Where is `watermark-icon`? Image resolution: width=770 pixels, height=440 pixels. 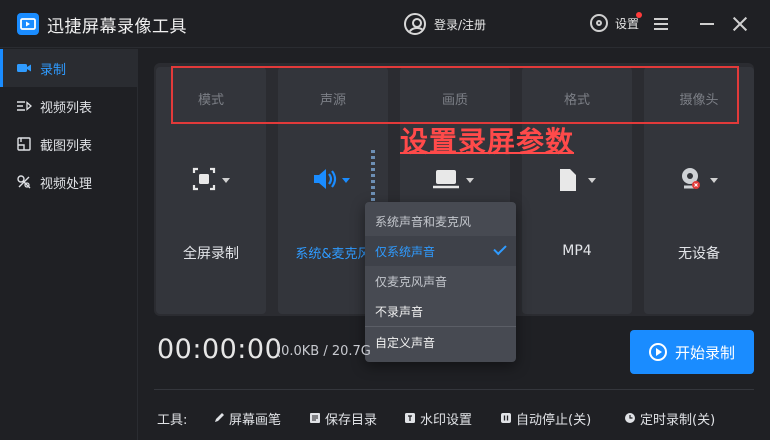
watermark-icon is located at coordinates (410, 418).